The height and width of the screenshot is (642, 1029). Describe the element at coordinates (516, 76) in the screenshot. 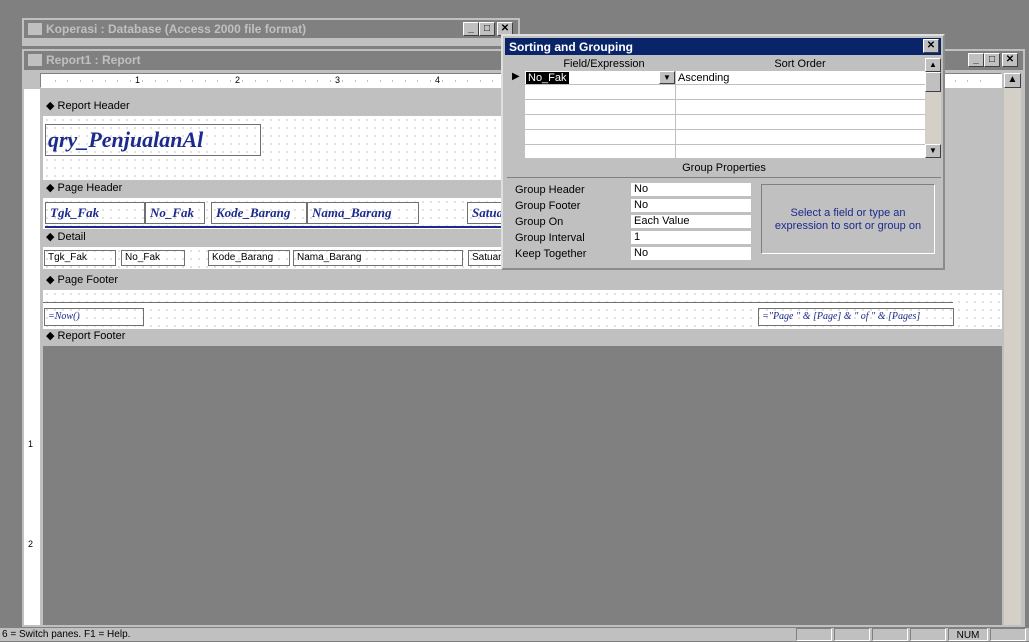

I see `current-row-arrow-icon: ▶` at that location.